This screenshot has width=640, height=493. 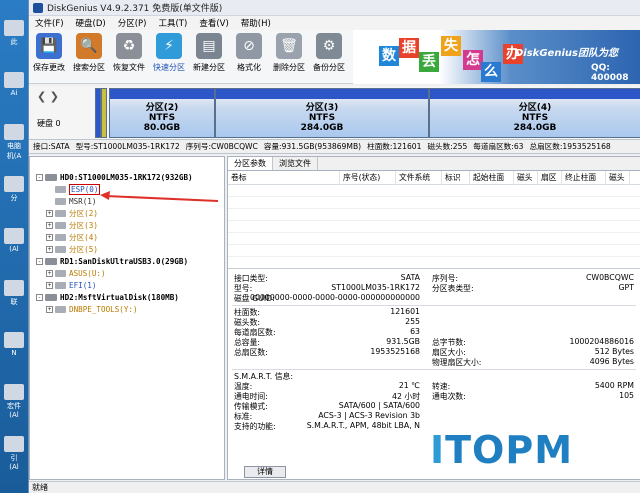 I want to click on partition-size: 80.0GB, so click(x=162, y=128).